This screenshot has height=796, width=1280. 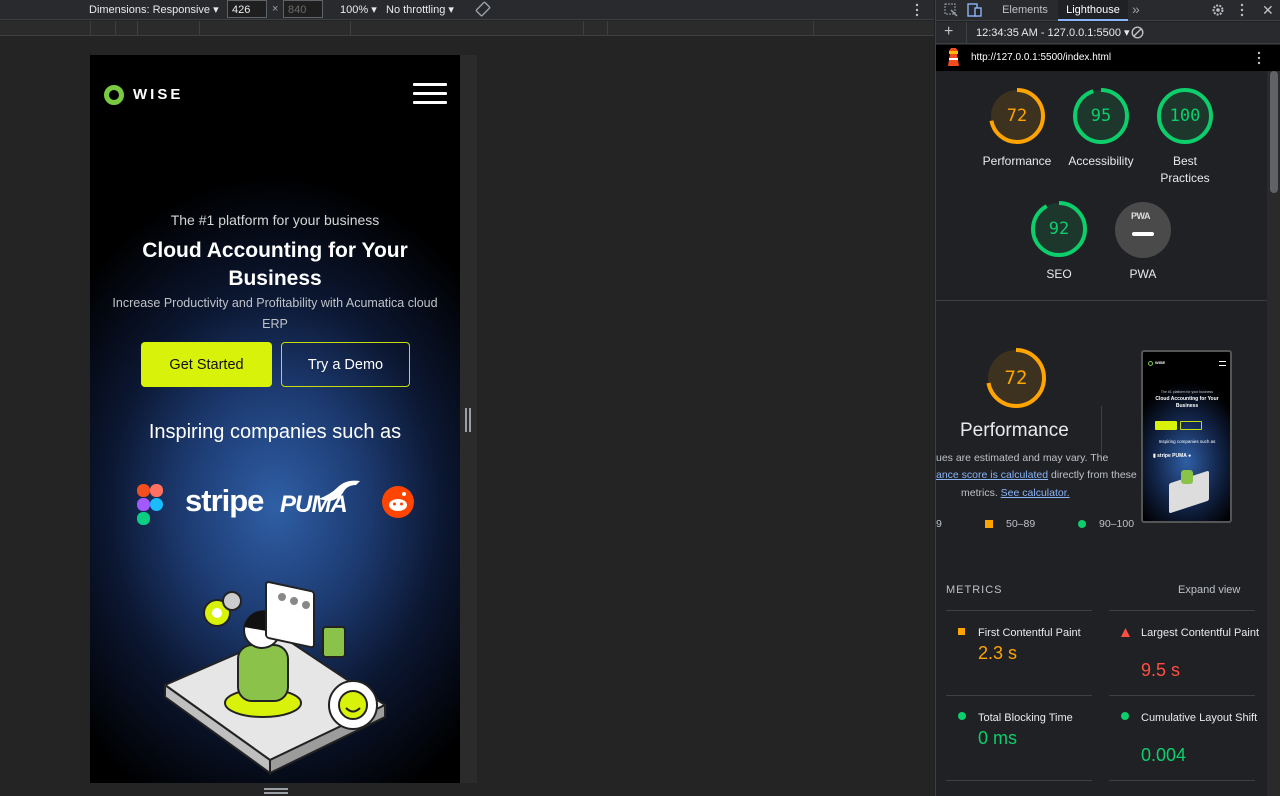 I want to click on customer-support-illustration, so click(x=275, y=678).